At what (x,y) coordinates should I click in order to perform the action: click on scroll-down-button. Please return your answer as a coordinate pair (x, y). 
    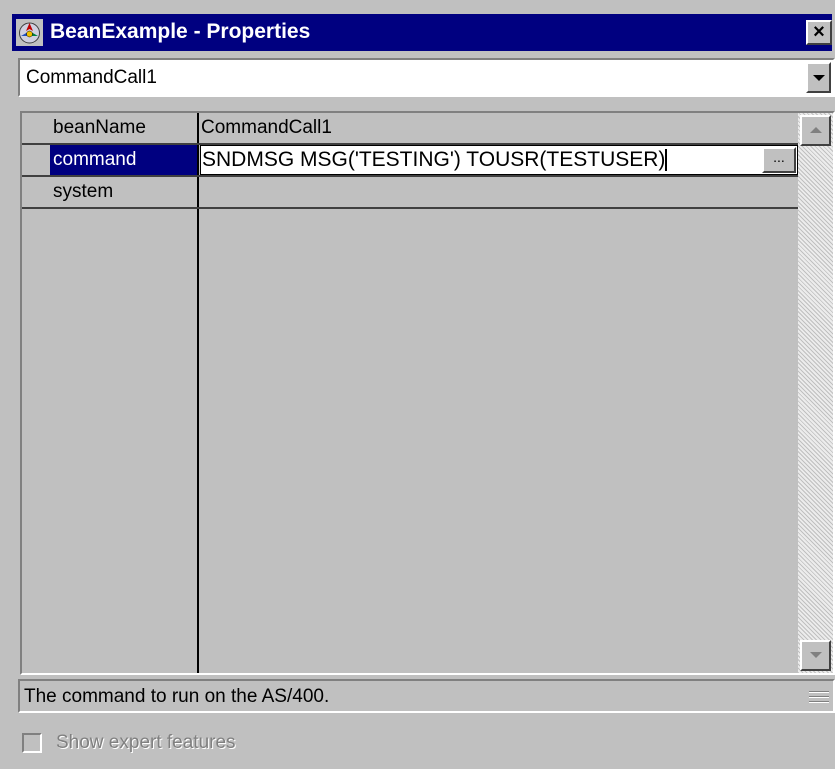
    Looking at the image, I should click on (815, 655).